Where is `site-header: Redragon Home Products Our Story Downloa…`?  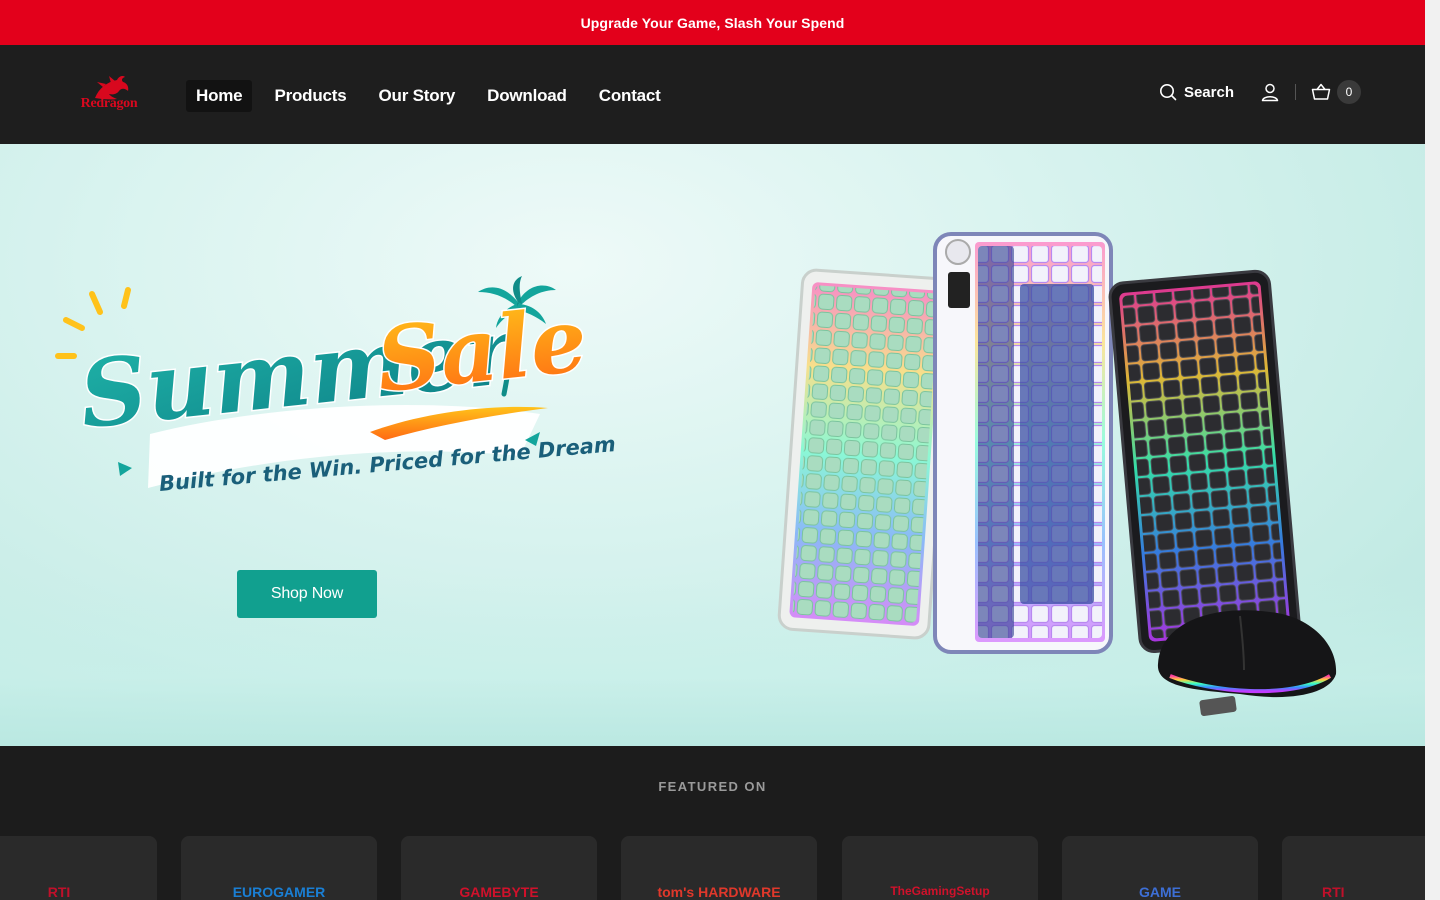 site-header: Redragon Home Products Our Story Downloa… is located at coordinates (712, 94).